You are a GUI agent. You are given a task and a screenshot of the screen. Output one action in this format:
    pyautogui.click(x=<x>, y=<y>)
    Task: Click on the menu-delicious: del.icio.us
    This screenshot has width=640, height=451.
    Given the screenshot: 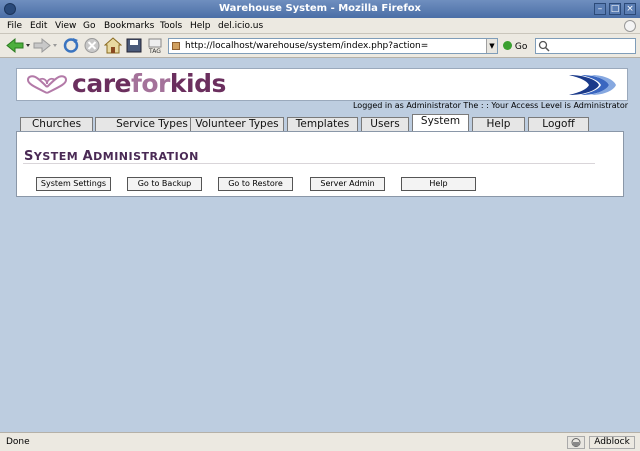 What is the action you would take?
    pyautogui.click(x=240, y=26)
    